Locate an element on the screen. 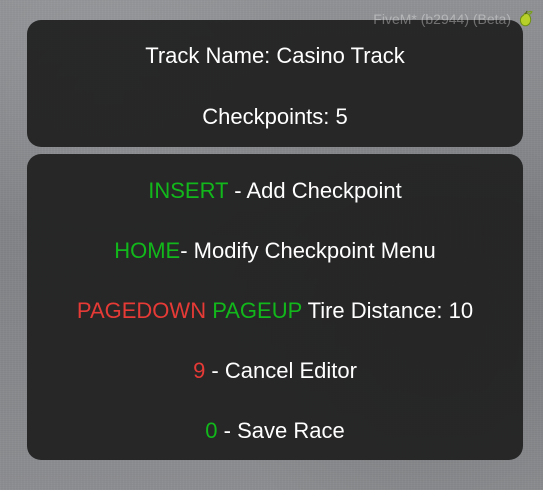  fivem-watermark: FiveM* (b2944) (Beta) is located at coordinates (454, 19).